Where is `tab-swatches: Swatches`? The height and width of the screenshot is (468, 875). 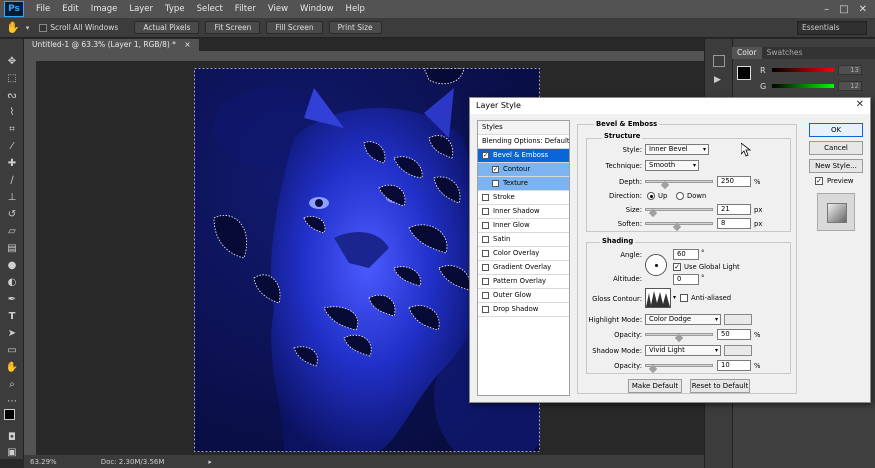 tab-swatches: Swatches is located at coordinates (785, 53).